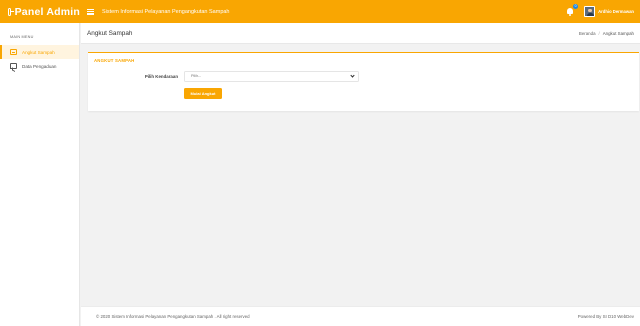 The width and height of the screenshot is (640, 326). I want to click on breadcrumb: Beranda / Angkut Sampah, so click(606, 33).